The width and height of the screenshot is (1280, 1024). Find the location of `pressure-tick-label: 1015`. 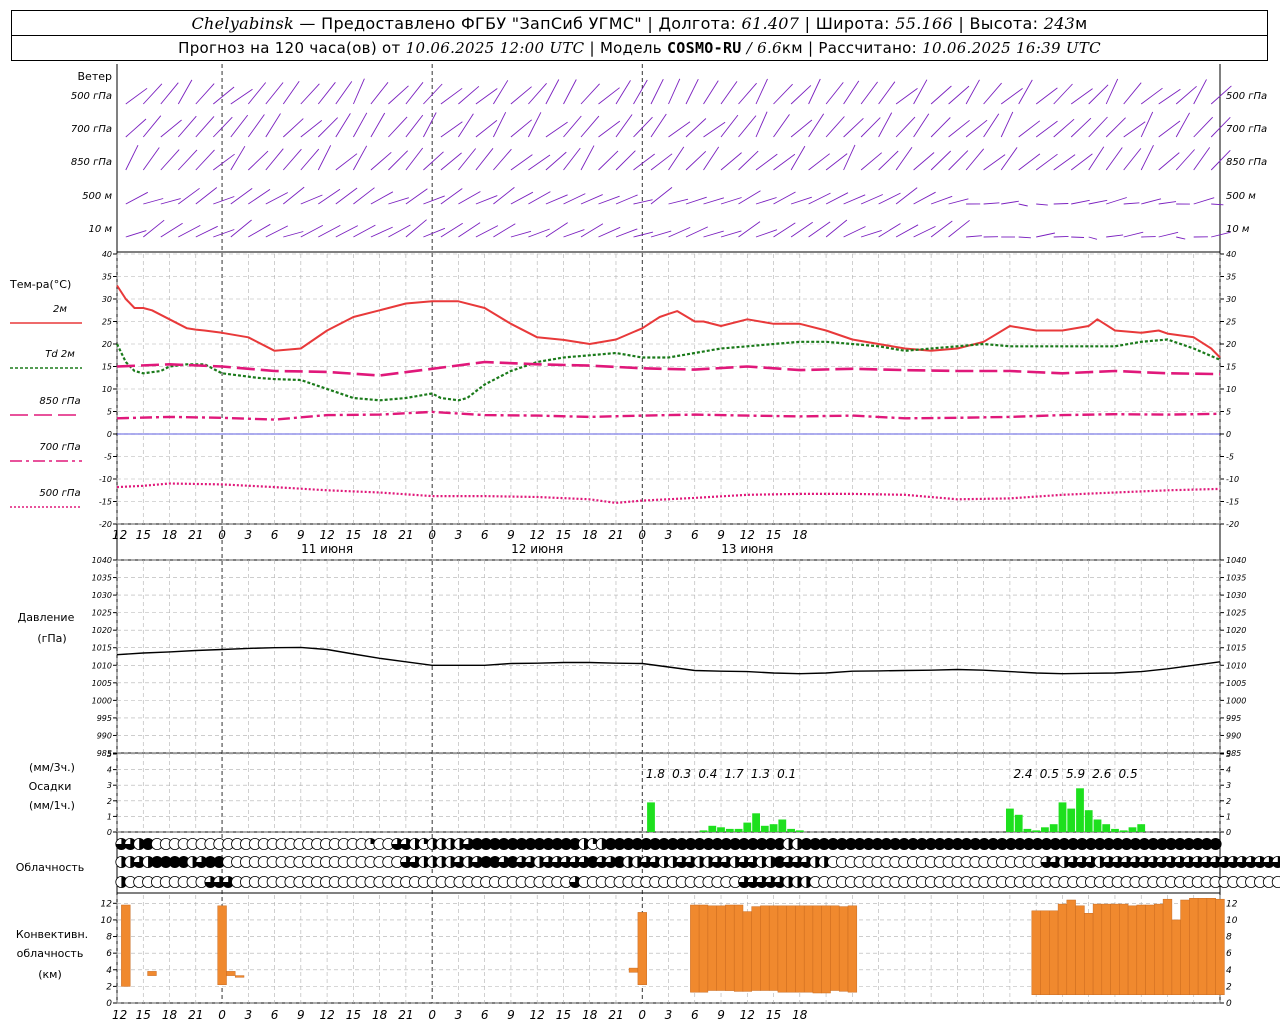

pressure-tick-label: 1015 is located at coordinates (1236, 648).